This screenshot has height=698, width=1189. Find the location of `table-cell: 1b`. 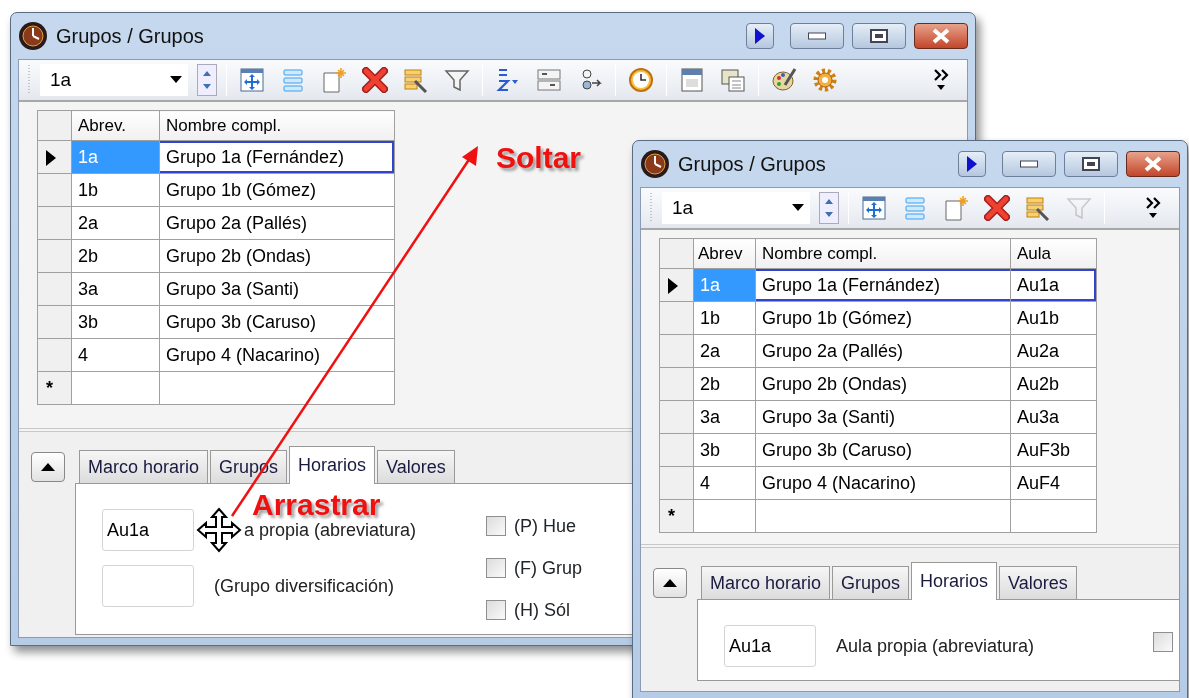

table-cell: 1b is located at coordinates (115, 190).